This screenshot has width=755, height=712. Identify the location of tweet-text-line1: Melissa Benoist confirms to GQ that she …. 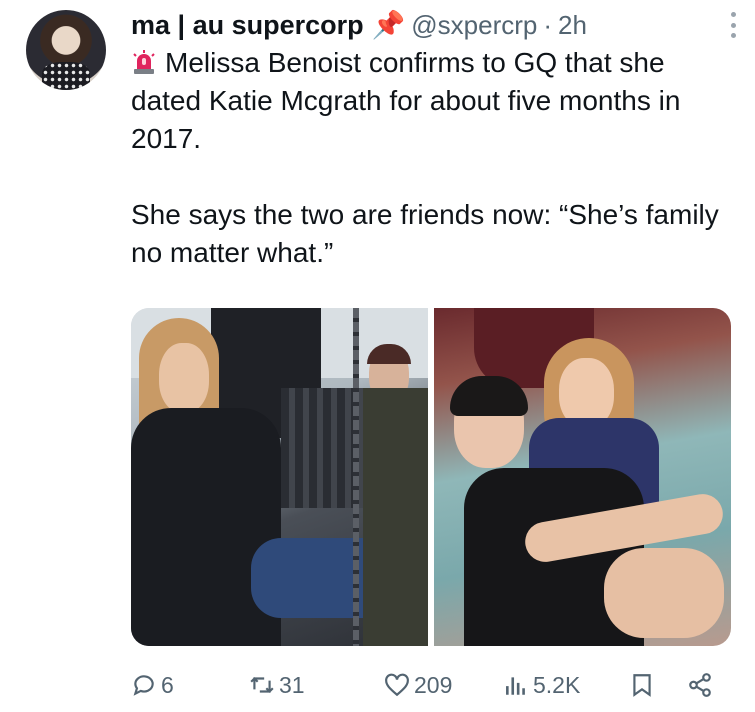
(406, 100).